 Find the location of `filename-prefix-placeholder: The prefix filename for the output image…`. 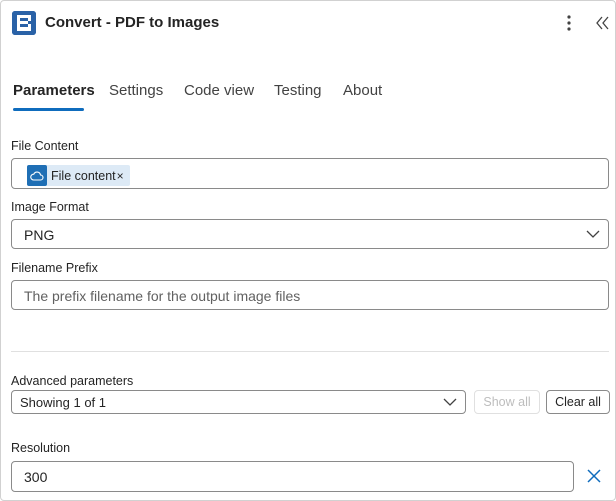

filename-prefix-placeholder: The prefix filename for the output image… is located at coordinates (162, 296).